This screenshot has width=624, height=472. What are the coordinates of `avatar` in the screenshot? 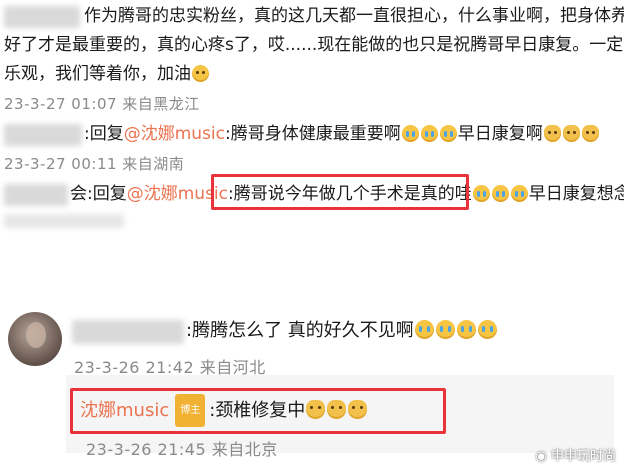 It's located at (35, 339).